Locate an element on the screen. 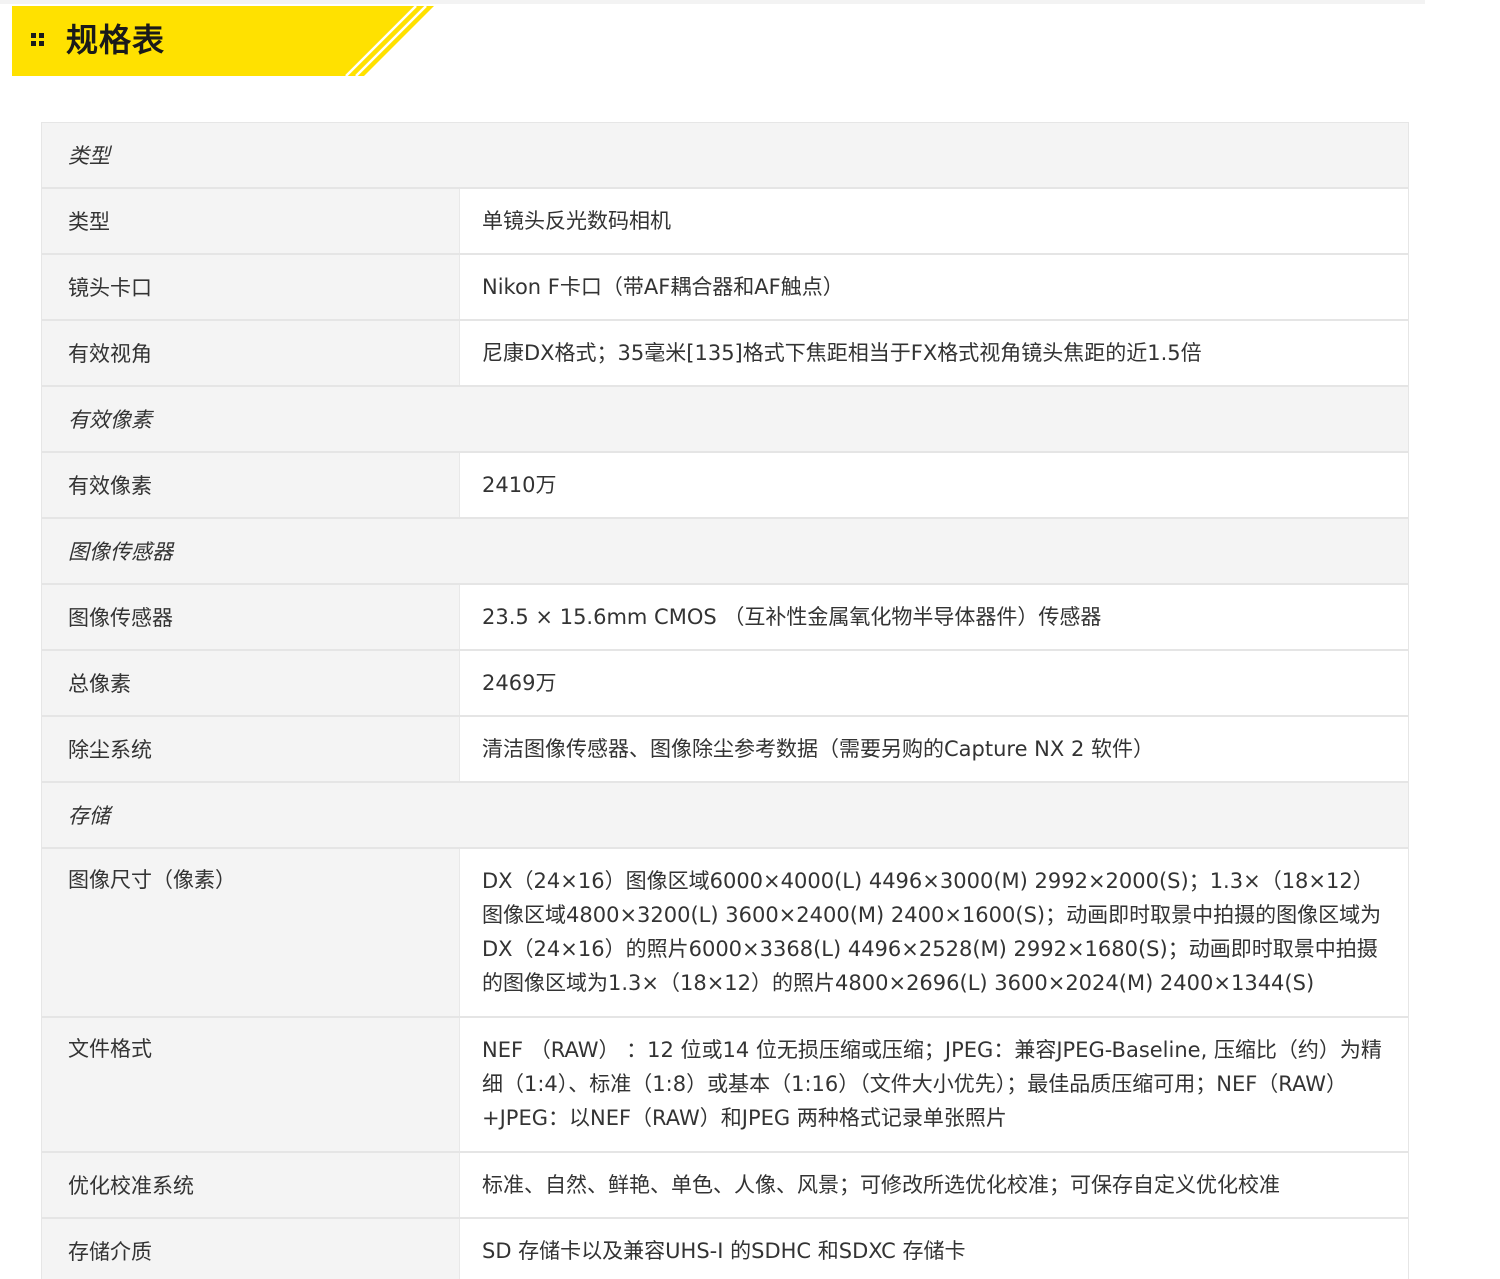 This screenshot has width=1500, height=1279. section-title: 有效像素 is located at coordinates (110, 420).